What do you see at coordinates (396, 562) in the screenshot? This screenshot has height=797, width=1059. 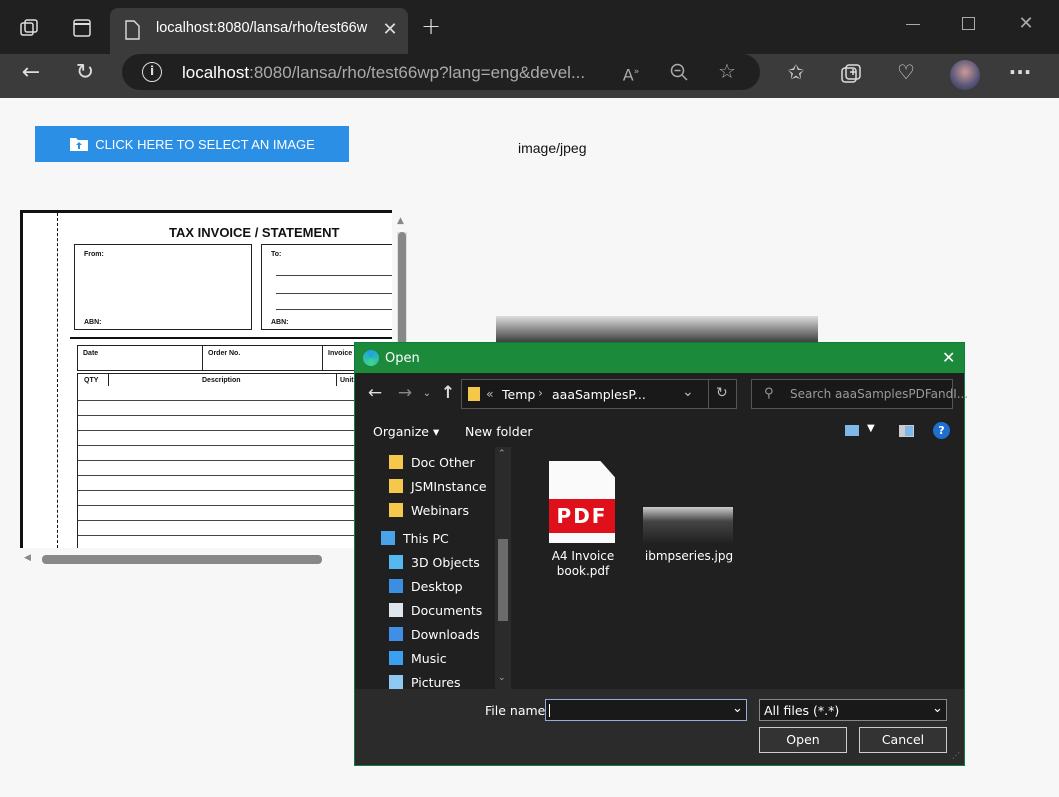 I see `cube-icon` at bounding box center [396, 562].